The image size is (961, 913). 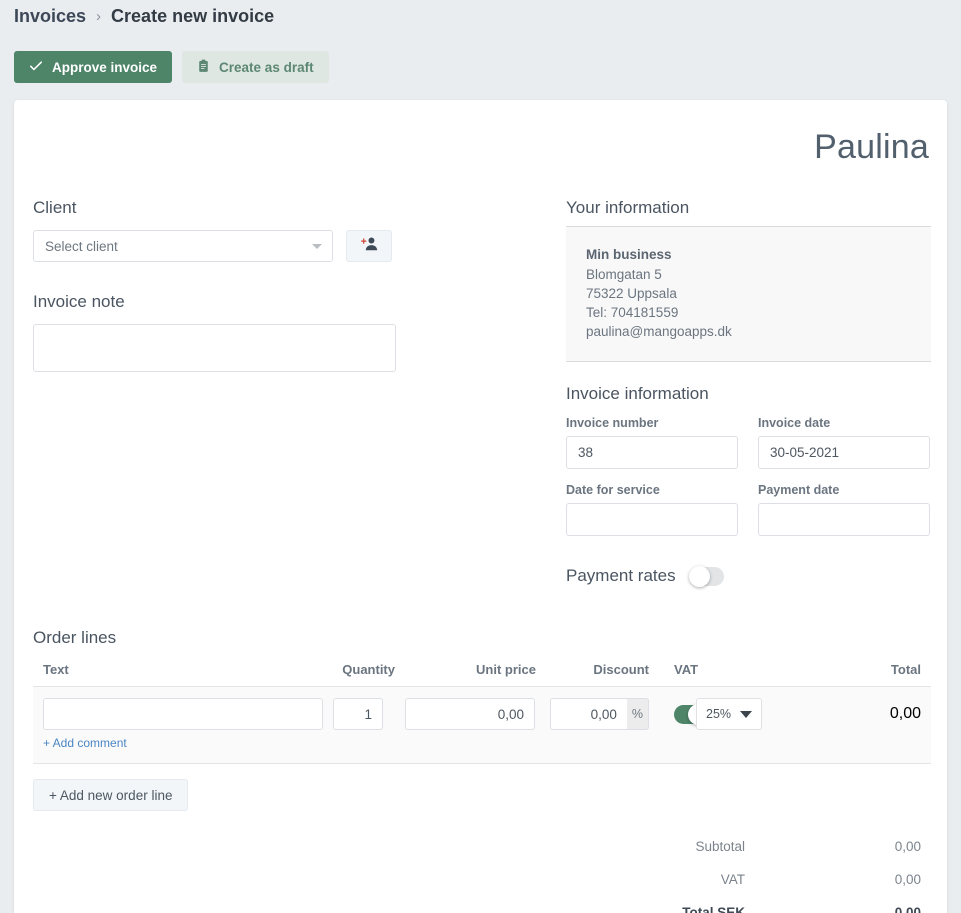 I want to click on business-phone: Tel: 704181559, so click(x=632, y=312).